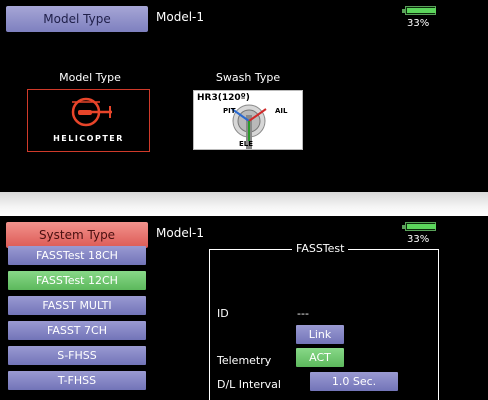  I want to click on system-type-s-fhss: S-FHSS, so click(77, 355).